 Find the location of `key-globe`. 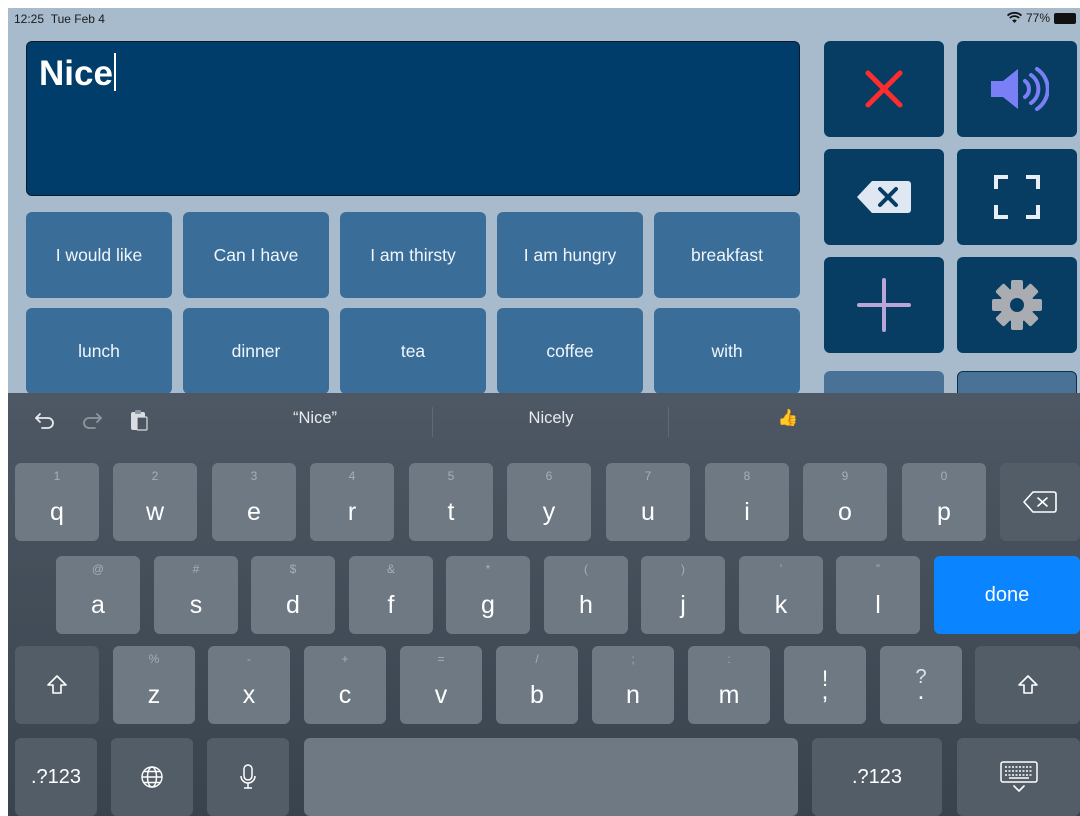

key-globe is located at coordinates (152, 777).